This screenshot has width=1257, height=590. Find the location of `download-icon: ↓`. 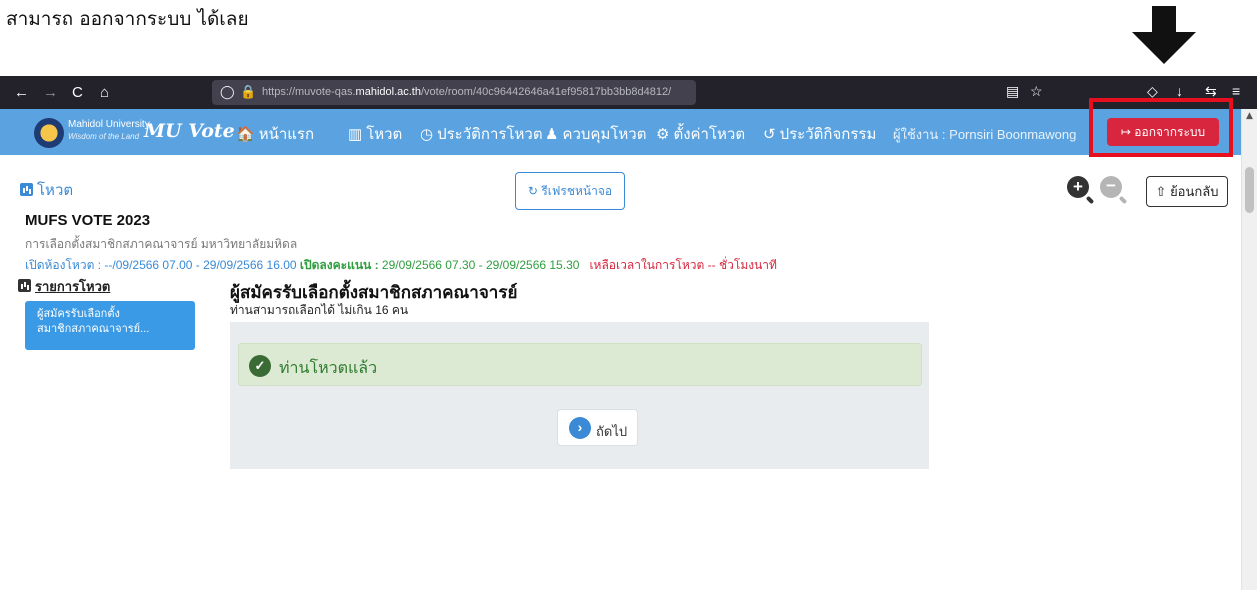

download-icon: ↓ is located at coordinates (1179, 91).